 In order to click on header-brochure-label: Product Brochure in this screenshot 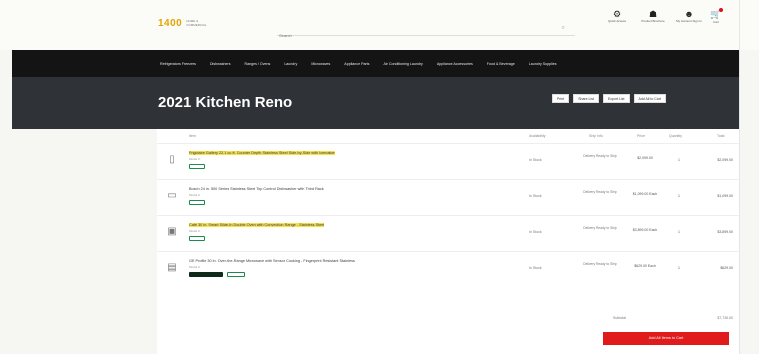, I will do `click(653, 21)`.